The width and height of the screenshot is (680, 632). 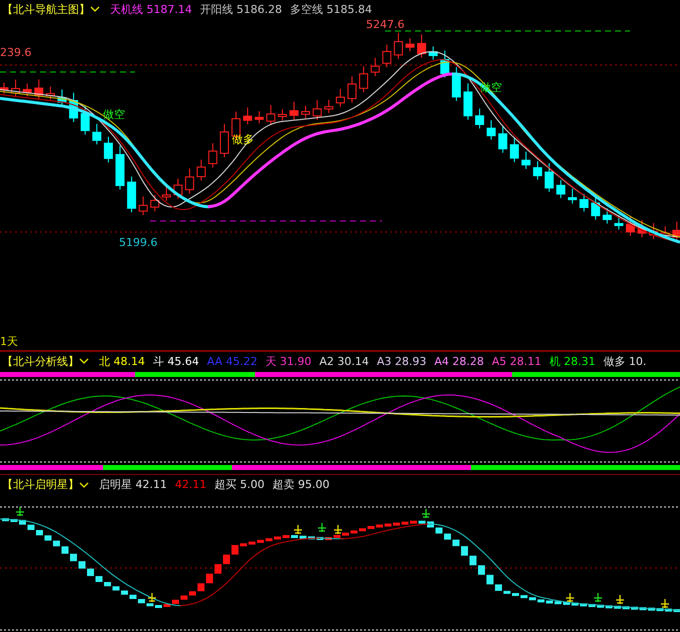 What do you see at coordinates (239, 484) in the screenshot?
I see `indicator-value: 超买 5.00` at bounding box center [239, 484].